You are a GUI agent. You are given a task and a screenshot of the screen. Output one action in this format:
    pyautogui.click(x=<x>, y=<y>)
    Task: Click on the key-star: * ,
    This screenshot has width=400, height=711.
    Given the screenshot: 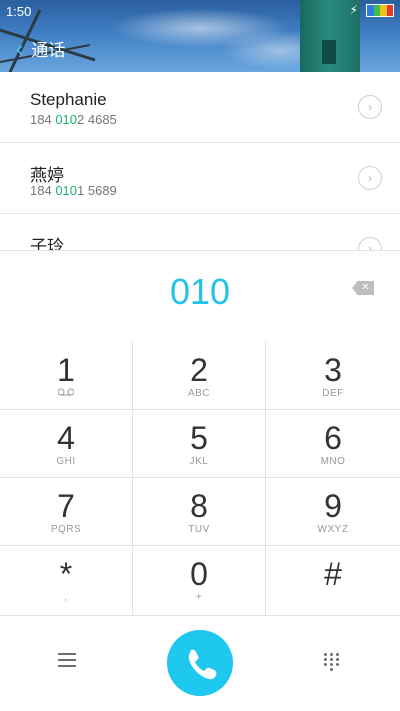 What is the action you would take?
    pyautogui.click(x=66, y=581)
    